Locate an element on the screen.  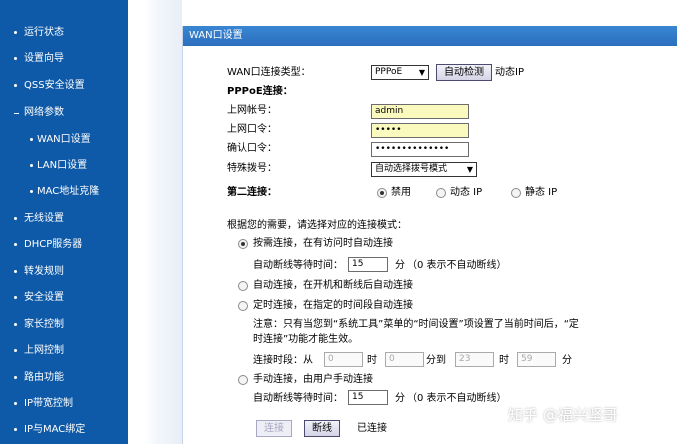
sidebar-item-network: 网络参数 is located at coordinates (64, 113).